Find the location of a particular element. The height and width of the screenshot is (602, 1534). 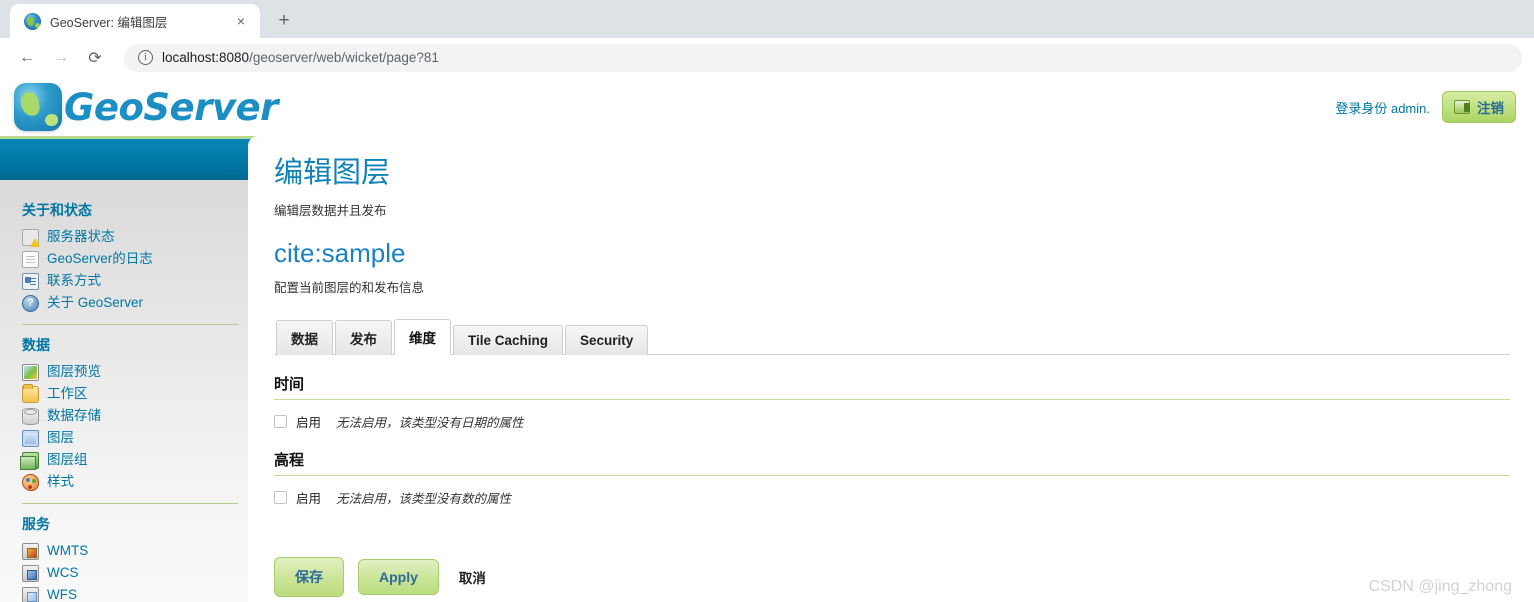

back-icon: ← is located at coordinates (27, 58).